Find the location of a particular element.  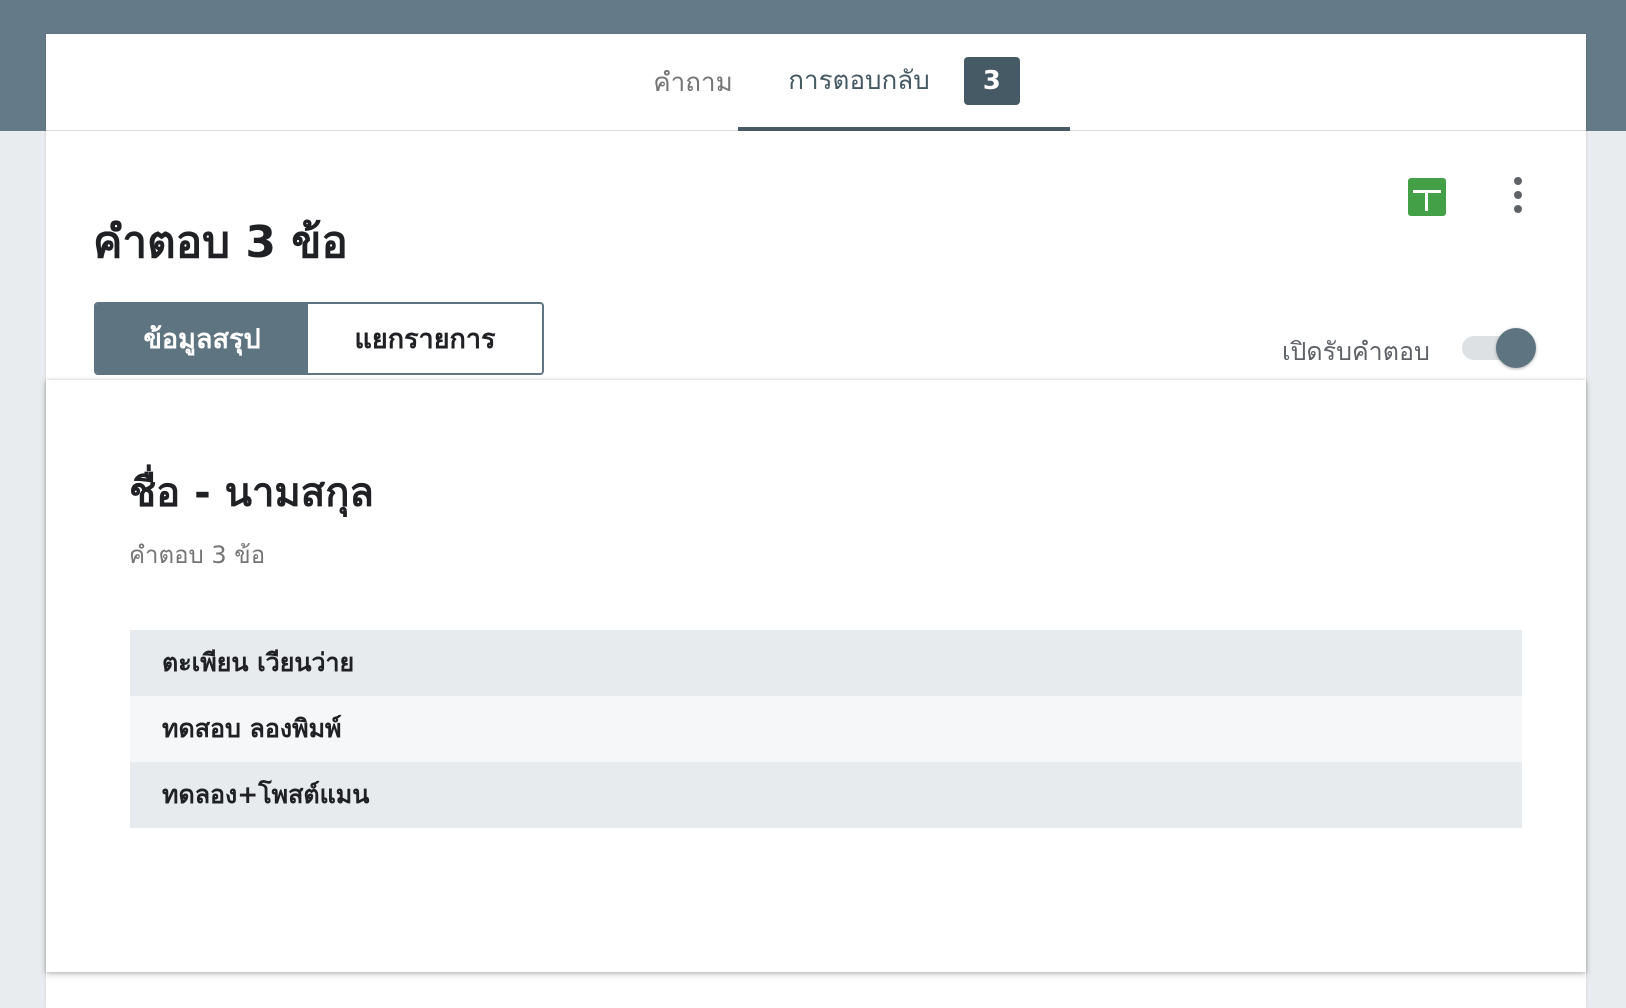

answer-row: ทดสอบ ลองพิมพ์ is located at coordinates (826, 729).